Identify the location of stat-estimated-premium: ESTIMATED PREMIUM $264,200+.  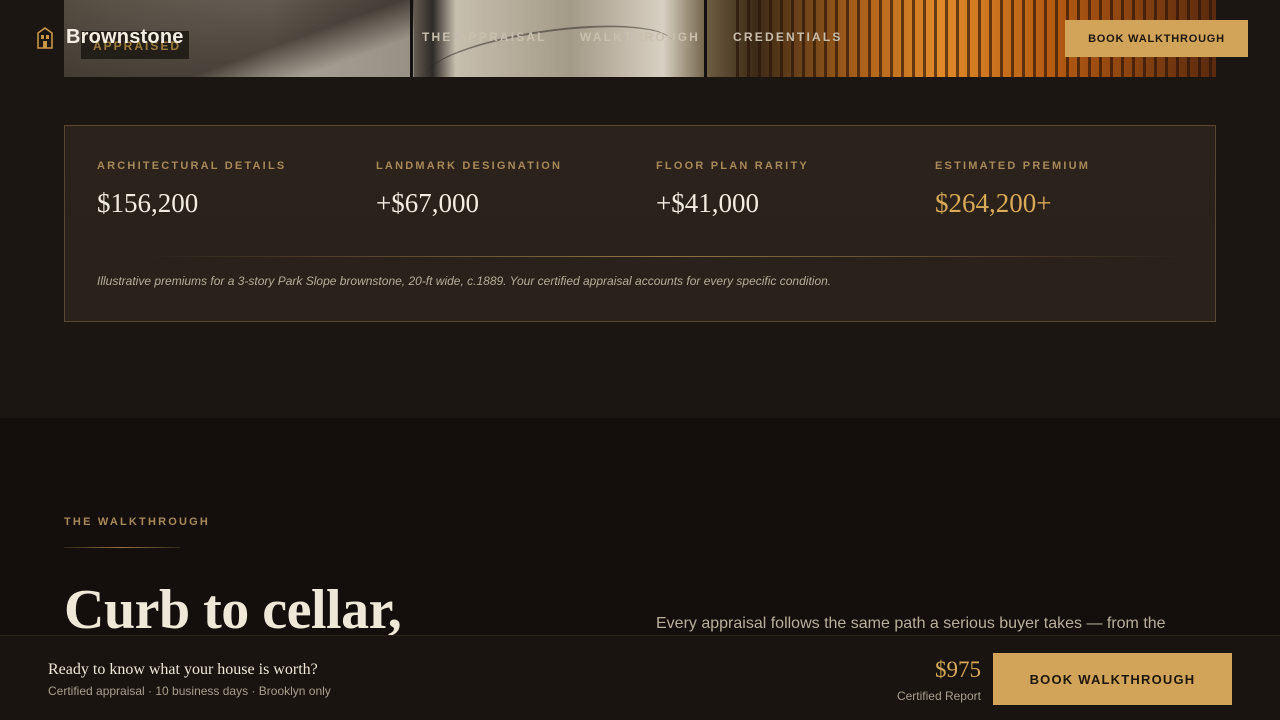
(1012, 189).